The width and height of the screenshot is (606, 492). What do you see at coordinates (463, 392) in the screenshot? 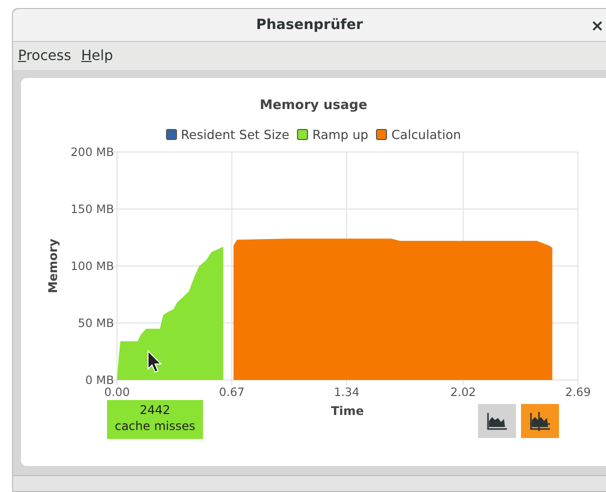
I see `x-tick-label: 2.02` at bounding box center [463, 392].